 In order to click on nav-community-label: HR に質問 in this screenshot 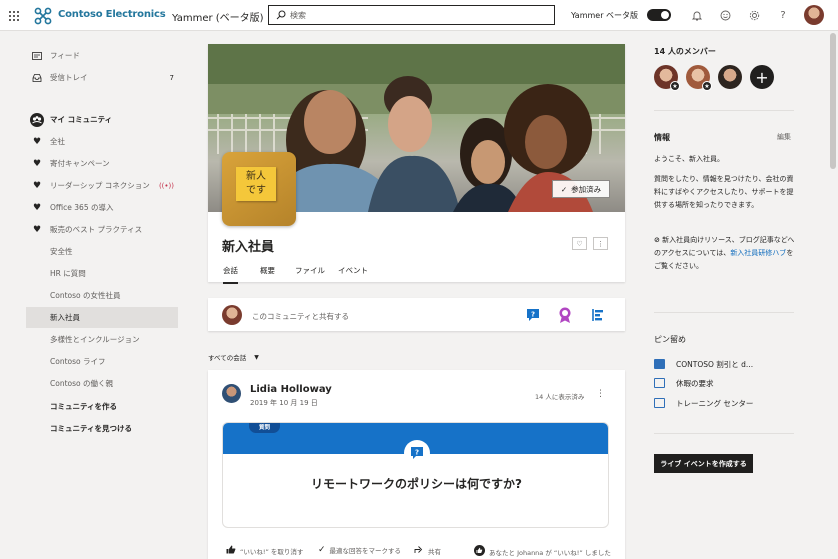, I will do `click(68, 273)`.